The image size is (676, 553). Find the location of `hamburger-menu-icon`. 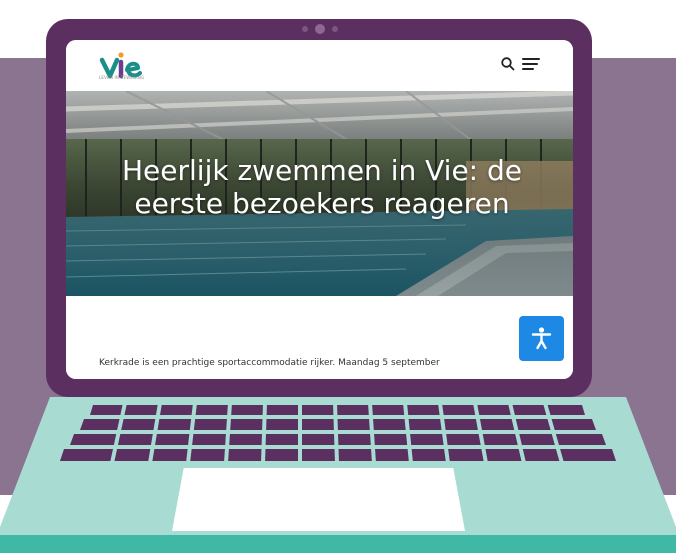

hamburger-menu-icon is located at coordinates (531, 64).